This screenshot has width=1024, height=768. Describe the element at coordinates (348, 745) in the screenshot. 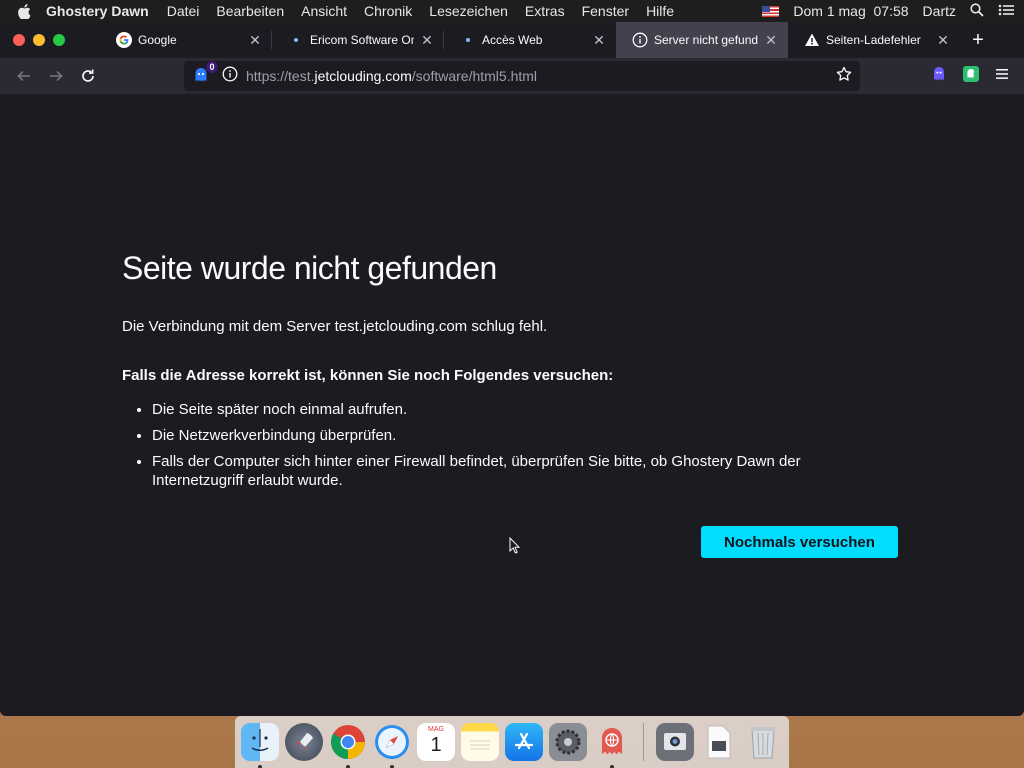

I see `chrome-icon` at that location.